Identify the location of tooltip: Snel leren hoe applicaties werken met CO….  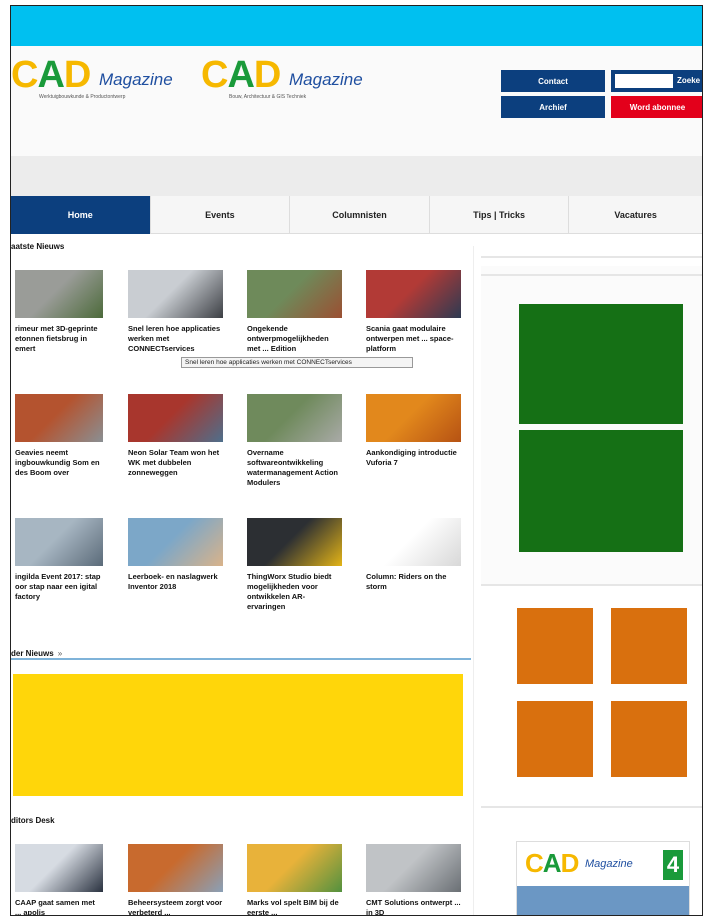
(297, 362).